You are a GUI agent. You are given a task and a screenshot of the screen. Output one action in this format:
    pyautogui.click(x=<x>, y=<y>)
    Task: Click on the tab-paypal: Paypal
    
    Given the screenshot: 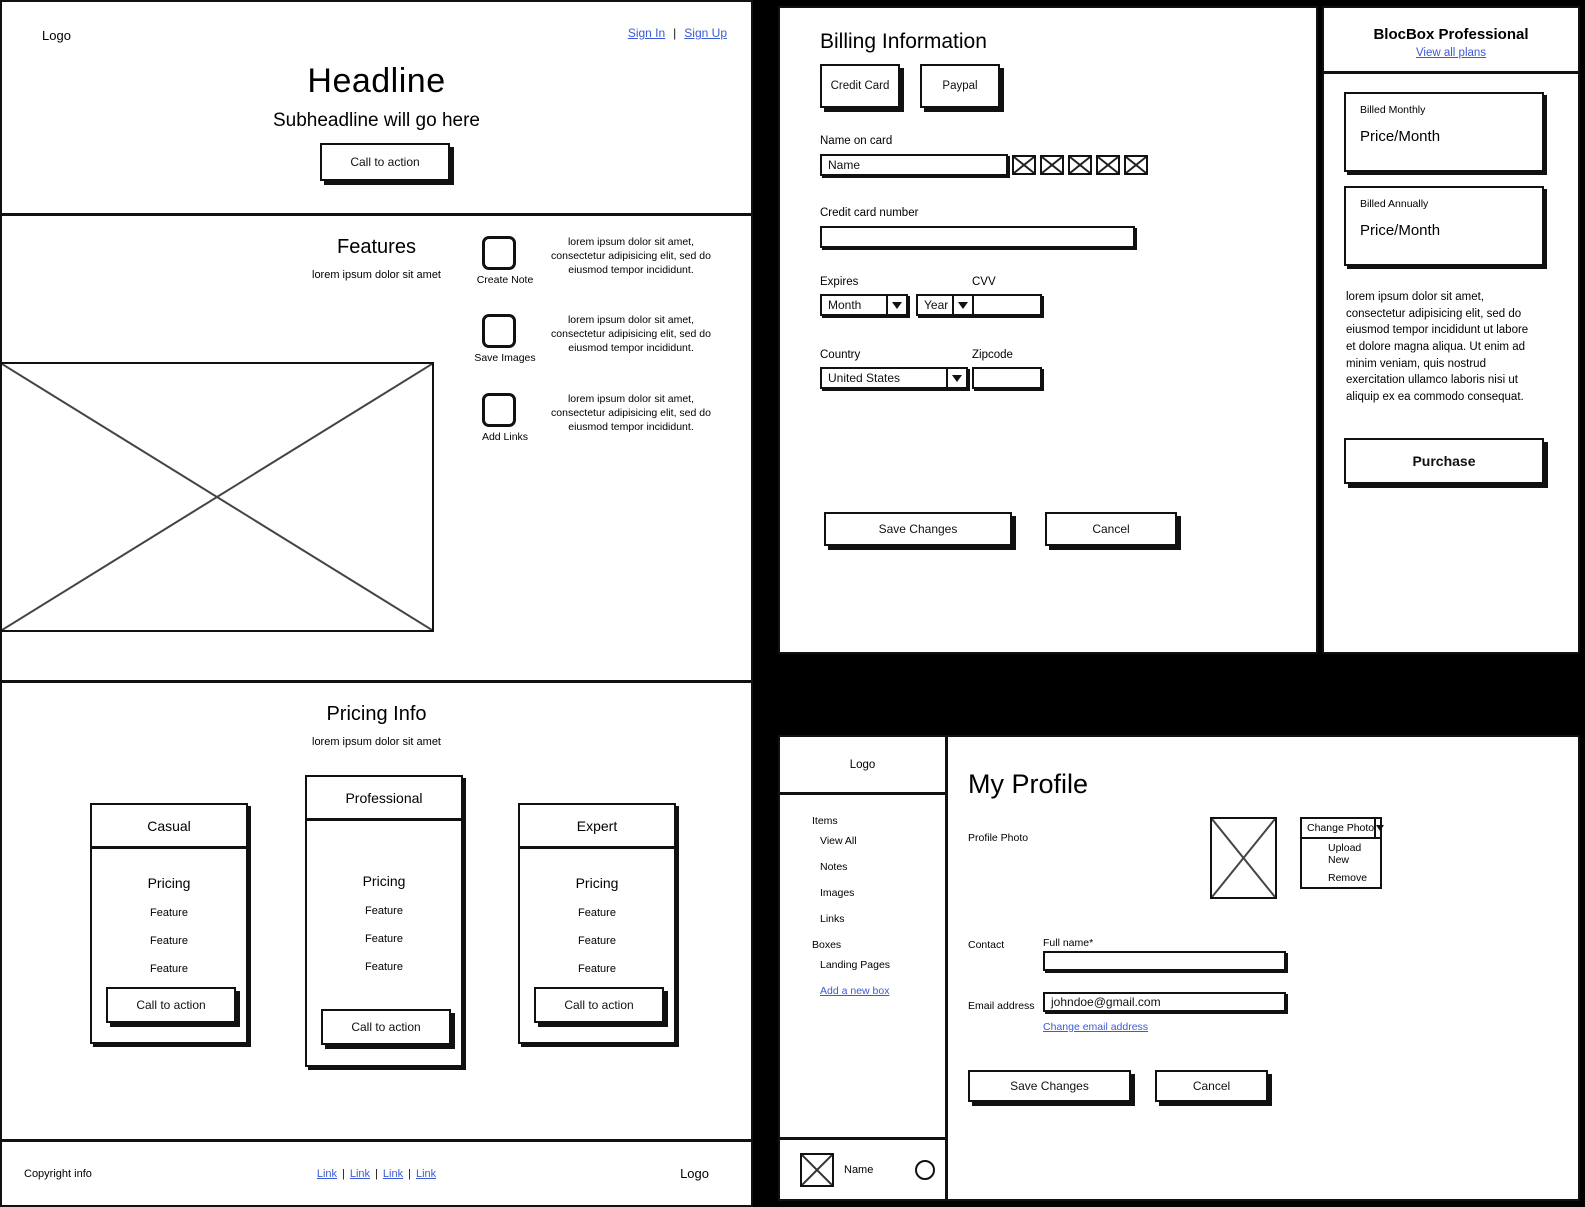 What is the action you would take?
    pyautogui.click(x=960, y=86)
    